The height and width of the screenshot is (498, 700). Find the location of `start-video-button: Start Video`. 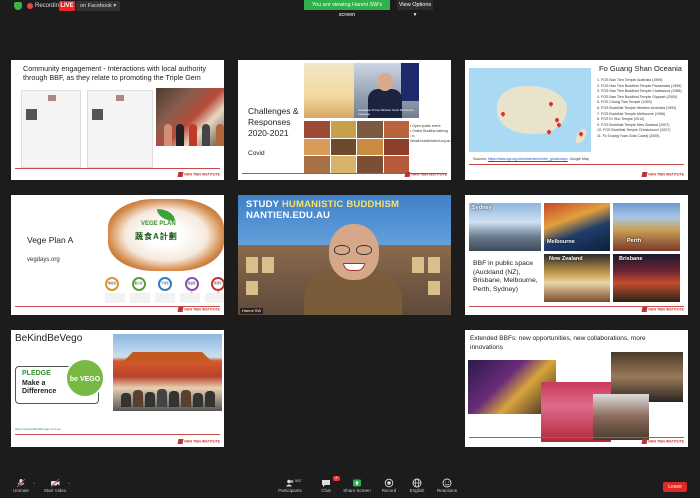

start-video-button: Start Video is located at coordinates (55, 487).